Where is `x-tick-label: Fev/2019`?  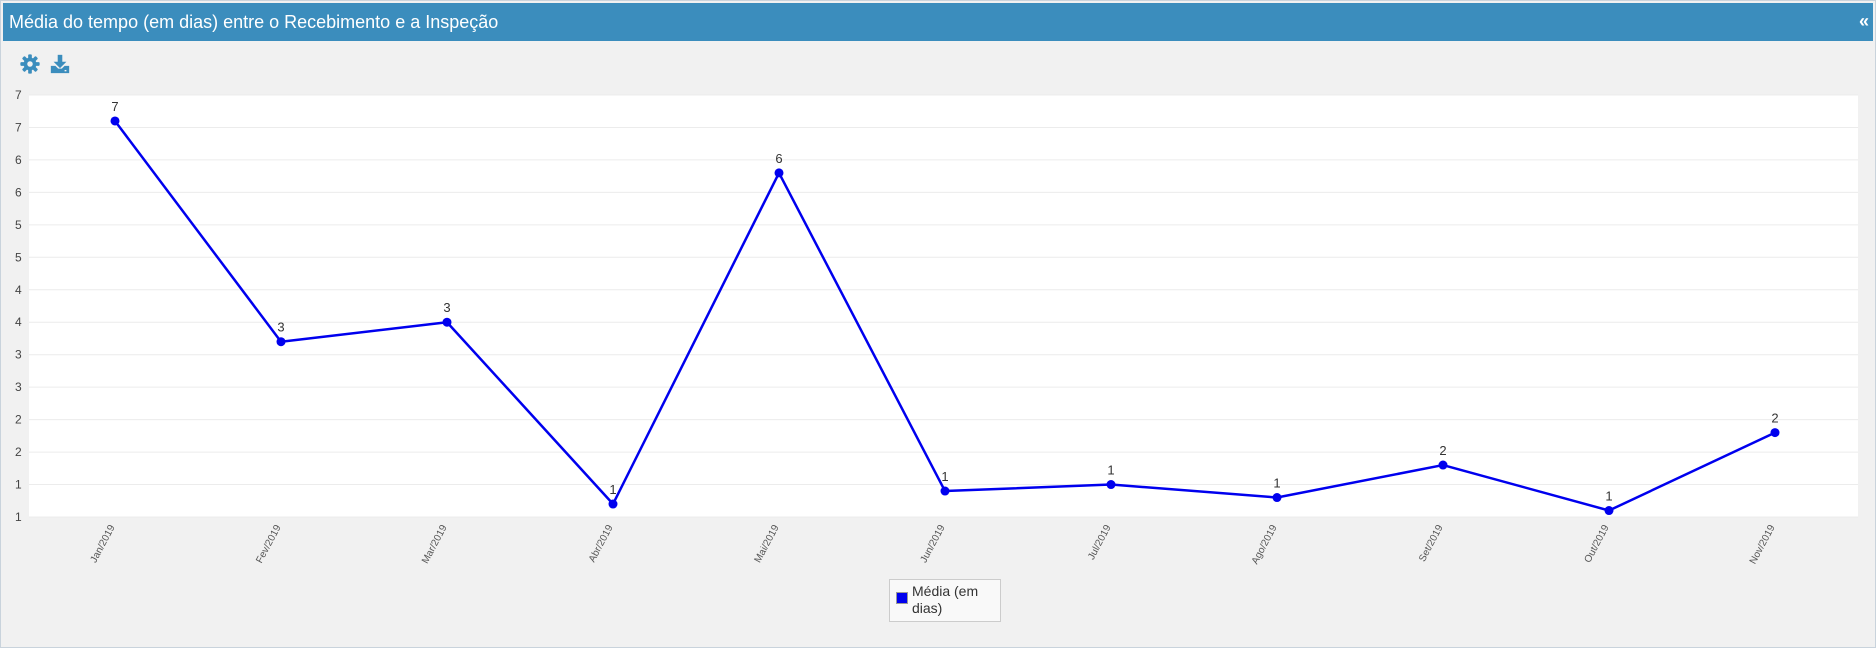 x-tick-label: Fev/2019 is located at coordinates (268, 544).